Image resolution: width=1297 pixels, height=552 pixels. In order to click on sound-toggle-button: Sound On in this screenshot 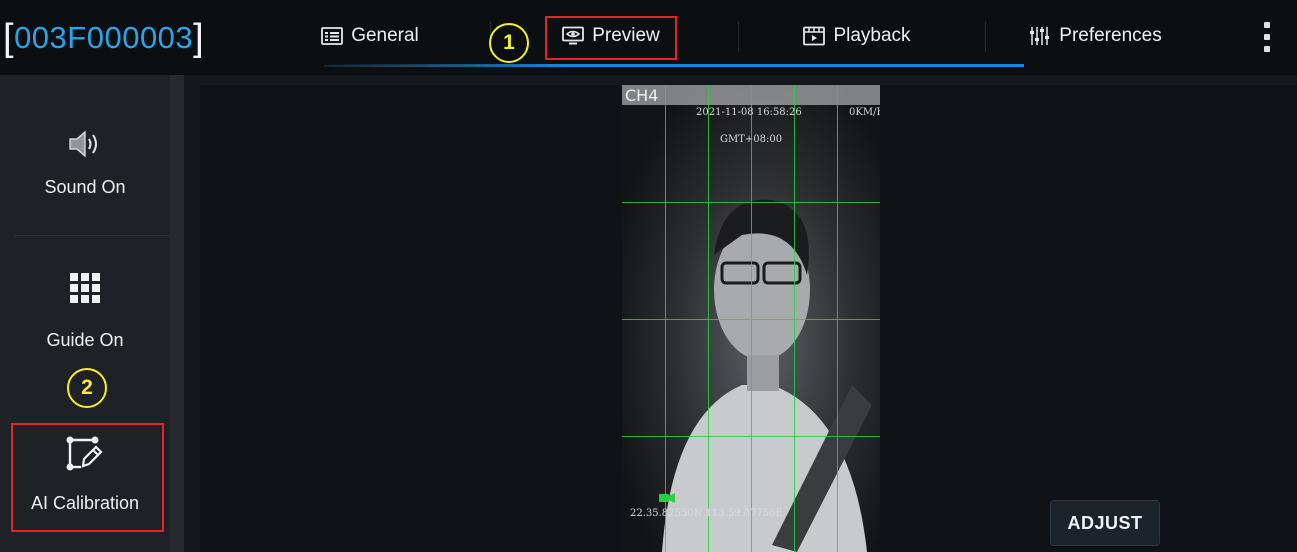, I will do `click(85, 164)`.